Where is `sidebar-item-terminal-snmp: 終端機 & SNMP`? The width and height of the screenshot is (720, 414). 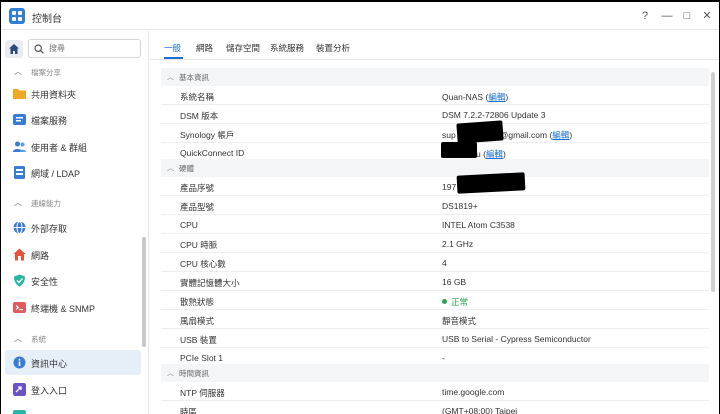
sidebar-item-terminal-snmp: 終端機 & SNMP is located at coordinates (73, 307).